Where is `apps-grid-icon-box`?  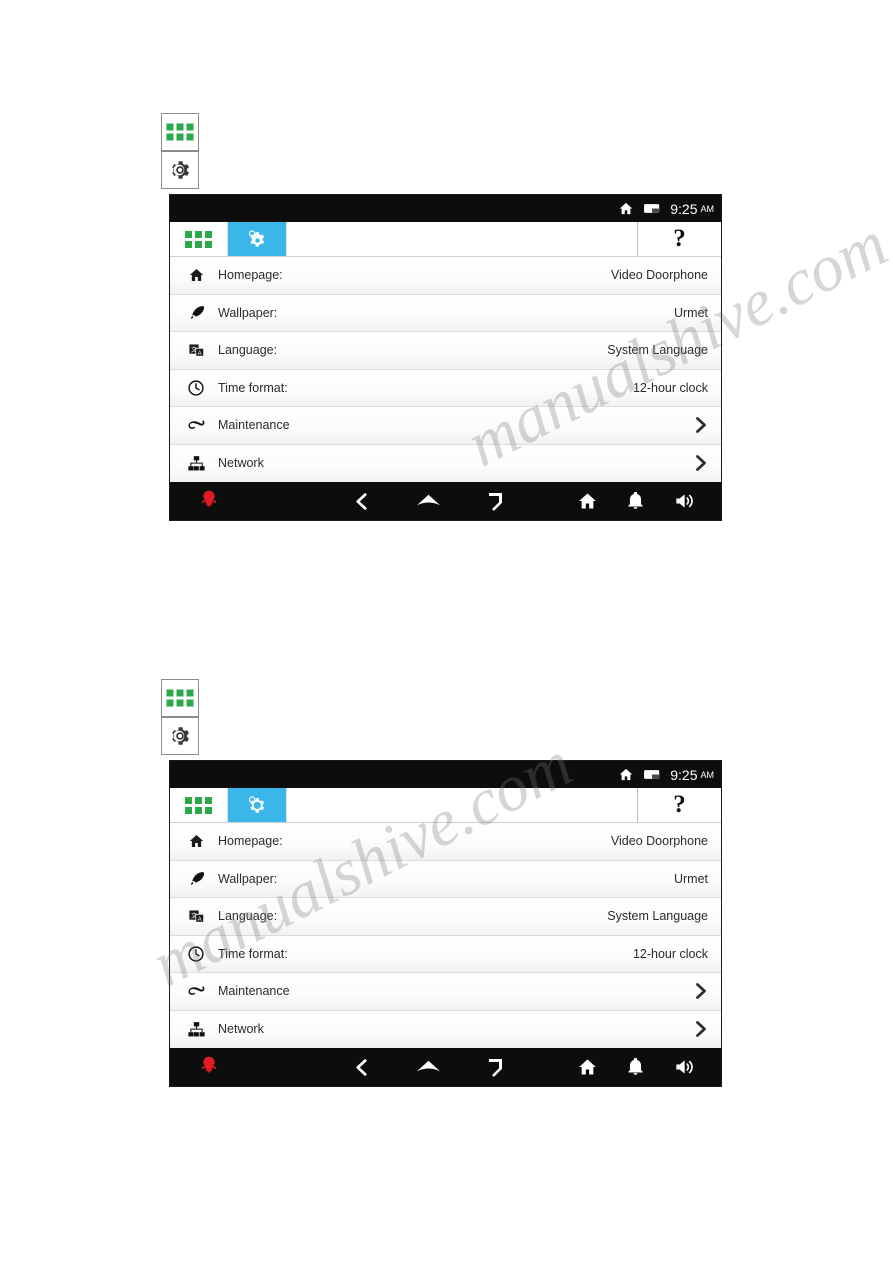 apps-grid-icon-box is located at coordinates (180, 132).